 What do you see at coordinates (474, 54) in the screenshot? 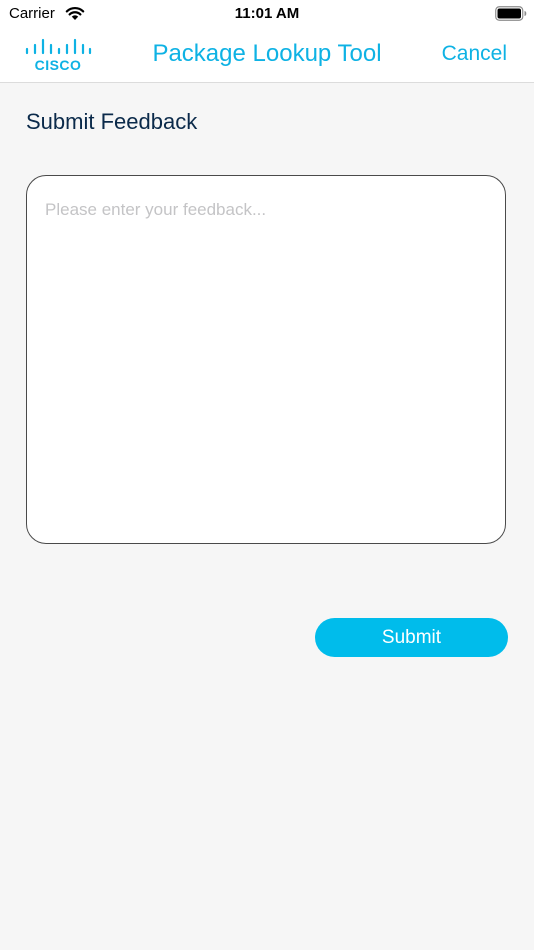
I see `cancel-button: Cancel` at bounding box center [474, 54].